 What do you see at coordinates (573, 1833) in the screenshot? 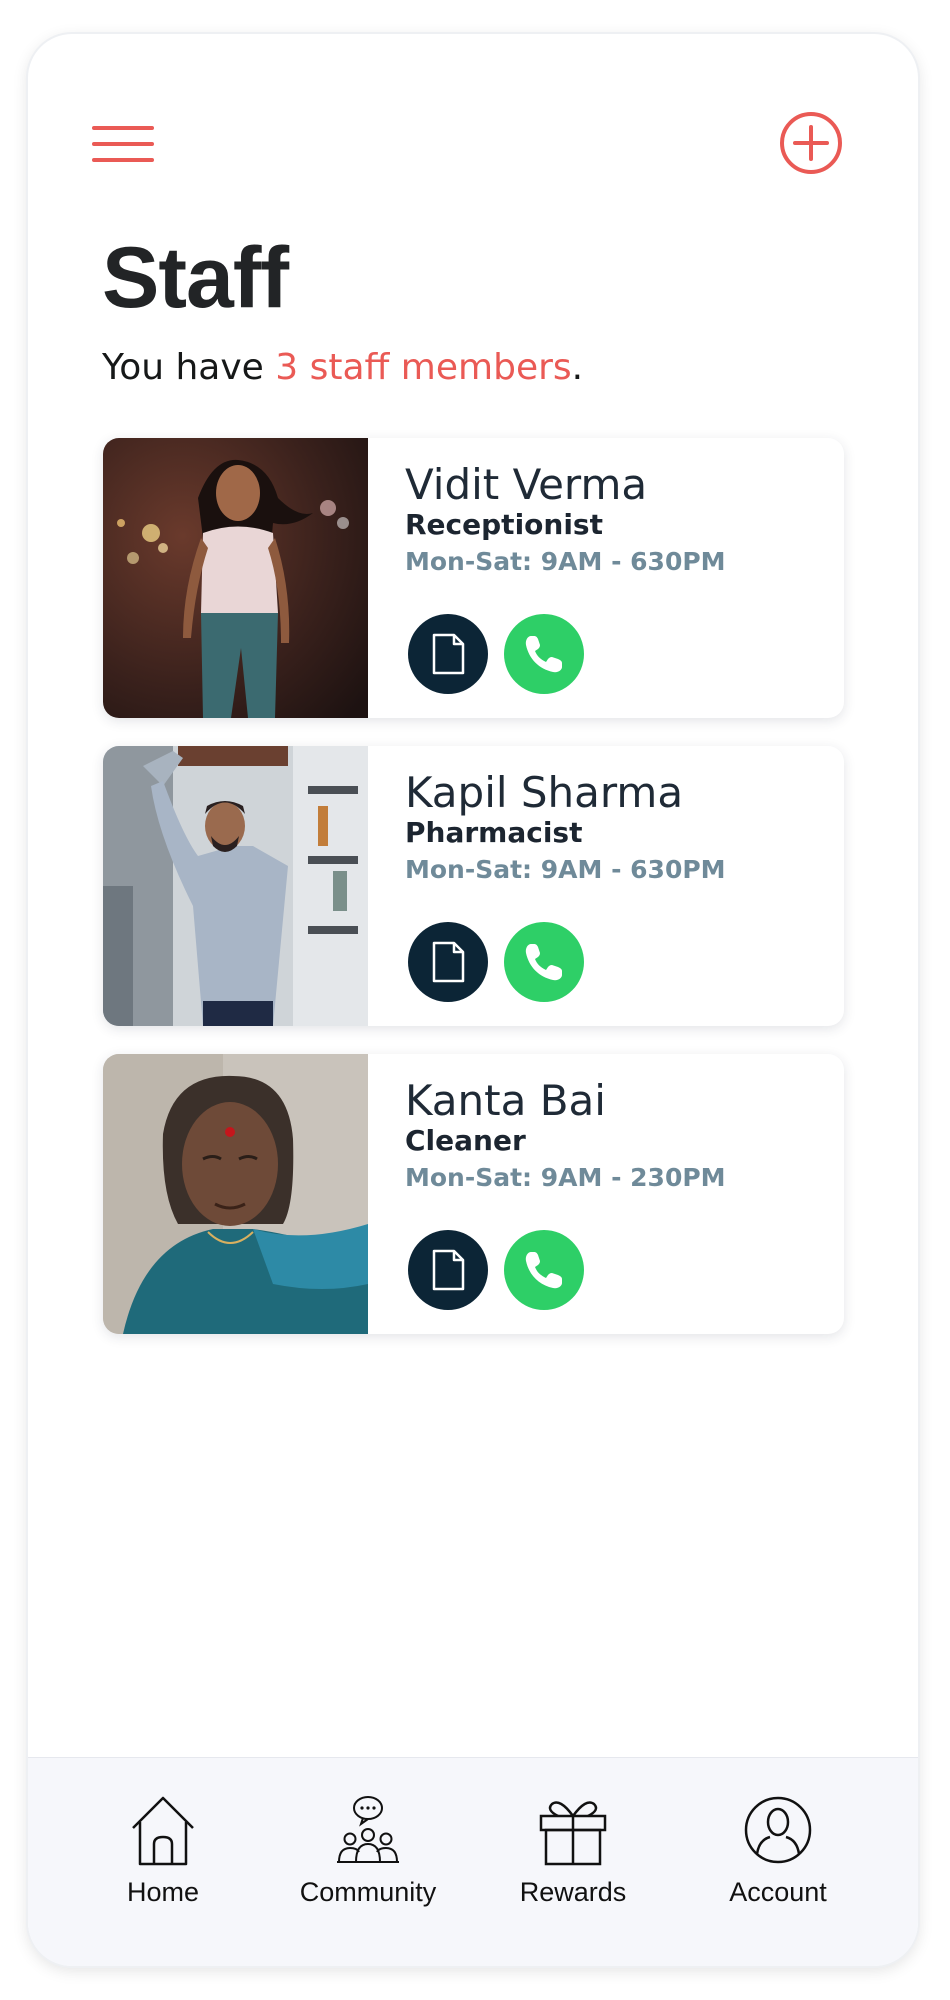
I see `gift-icon` at bounding box center [573, 1833].